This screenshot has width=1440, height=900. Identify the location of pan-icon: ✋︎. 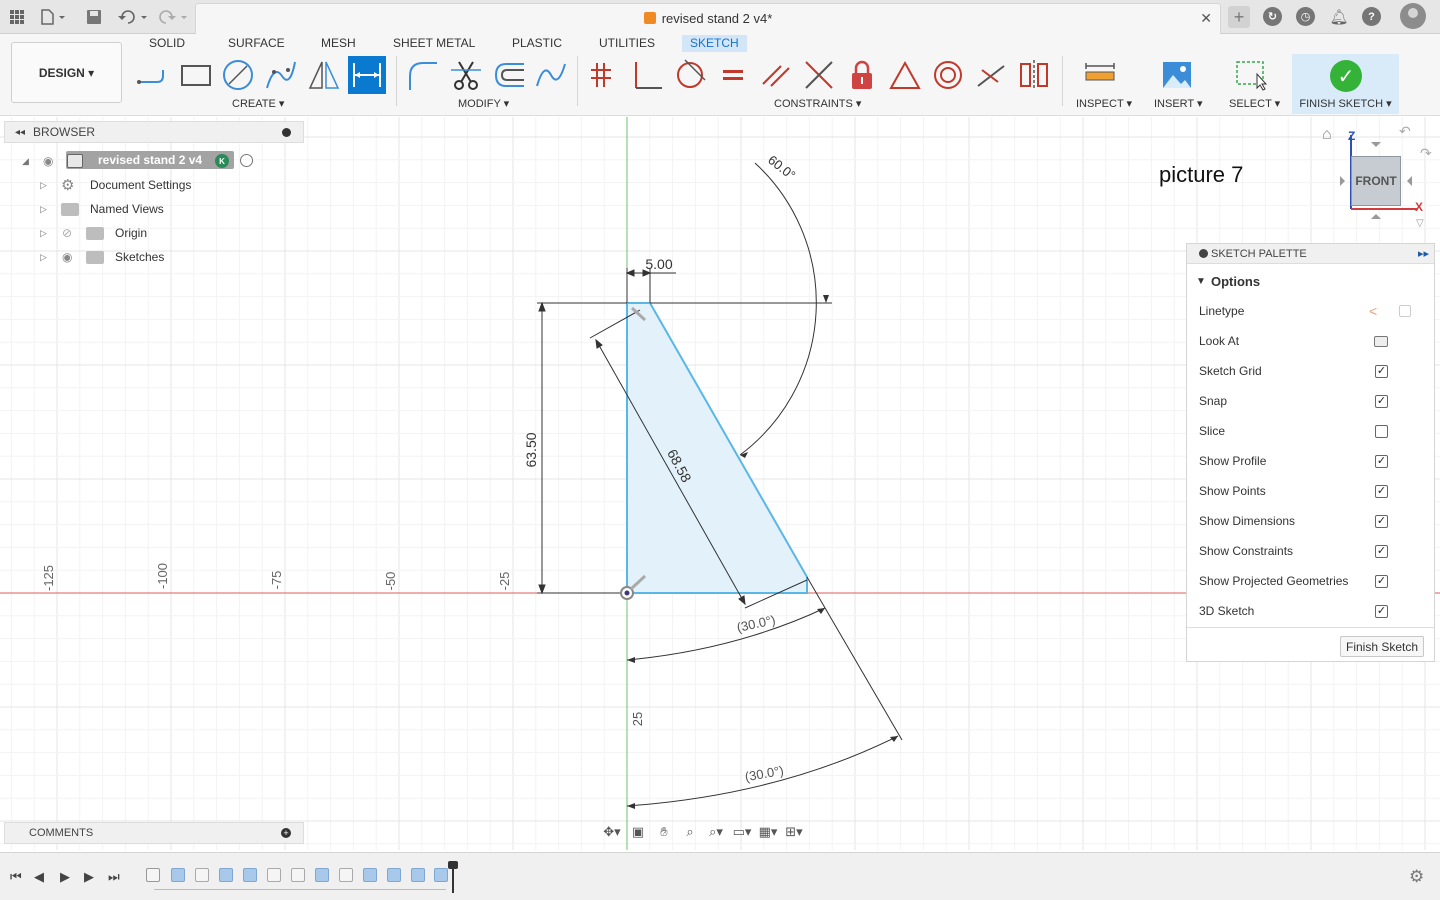
(664, 832).